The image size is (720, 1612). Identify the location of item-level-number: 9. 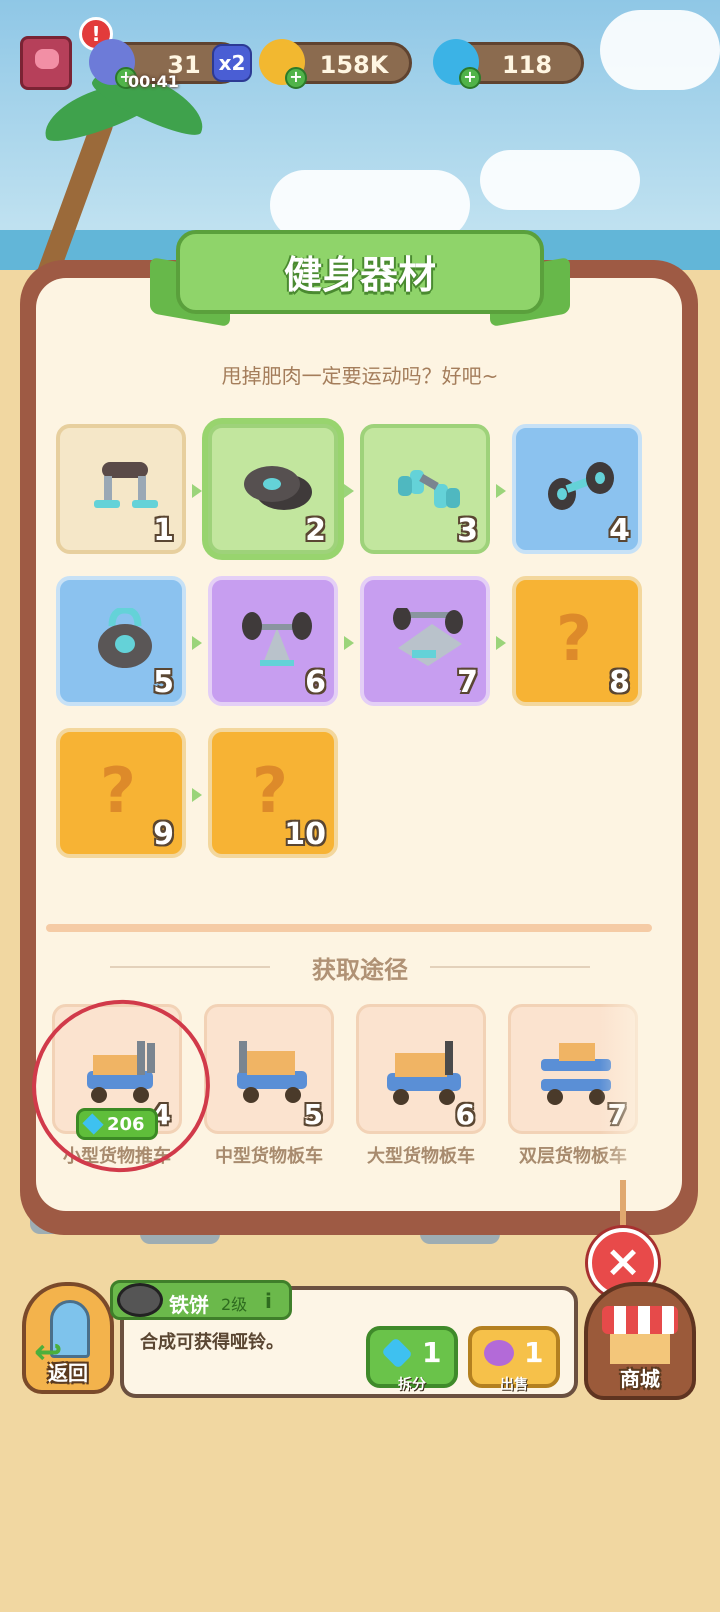
(163, 834).